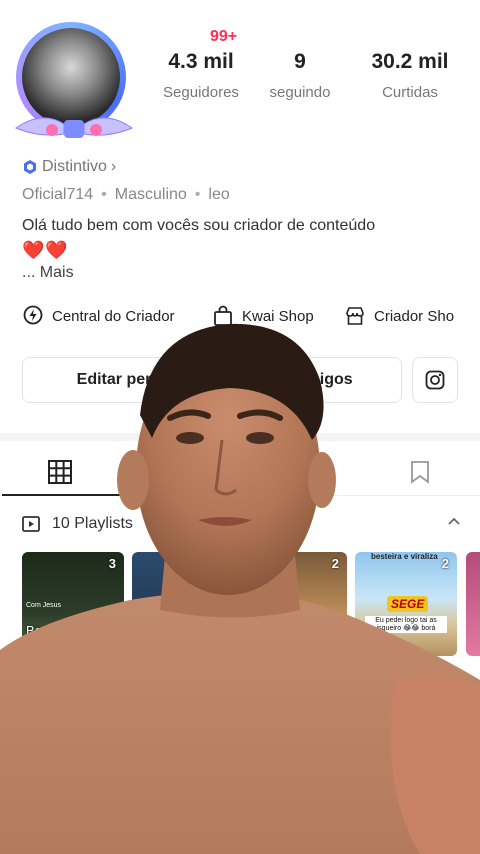 This screenshot has width=480, height=854. What do you see at coordinates (30, 167) in the screenshot?
I see `hexagon-badge-icon` at bounding box center [30, 167].